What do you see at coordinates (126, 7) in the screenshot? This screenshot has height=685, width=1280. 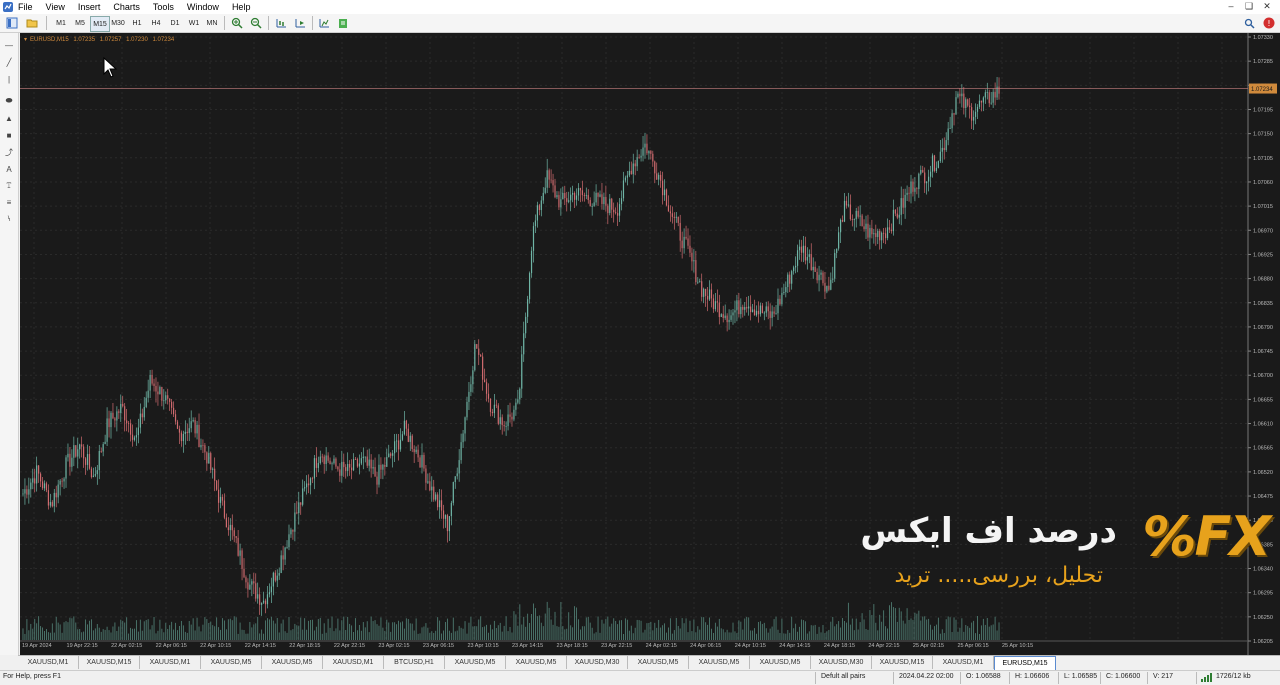 I see `menu-charts: Charts` at bounding box center [126, 7].